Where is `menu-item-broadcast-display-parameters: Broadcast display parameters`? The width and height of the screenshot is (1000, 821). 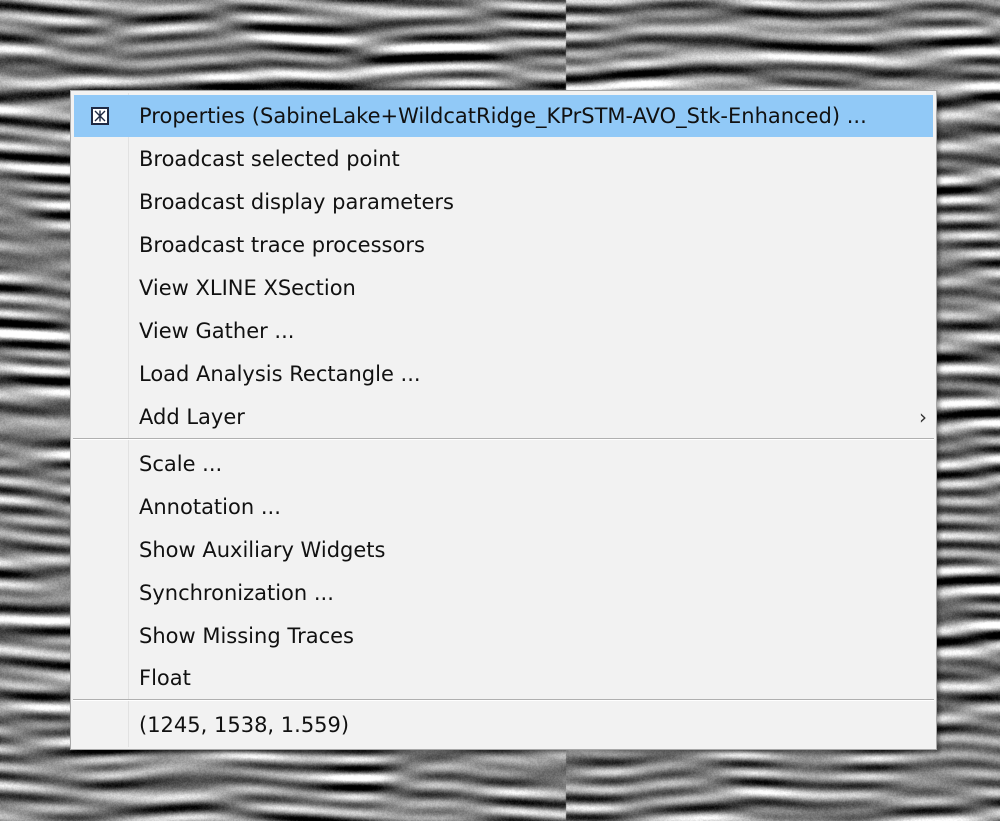 menu-item-broadcast-display-parameters: Broadcast display parameters is located at coordinates (503, 202).